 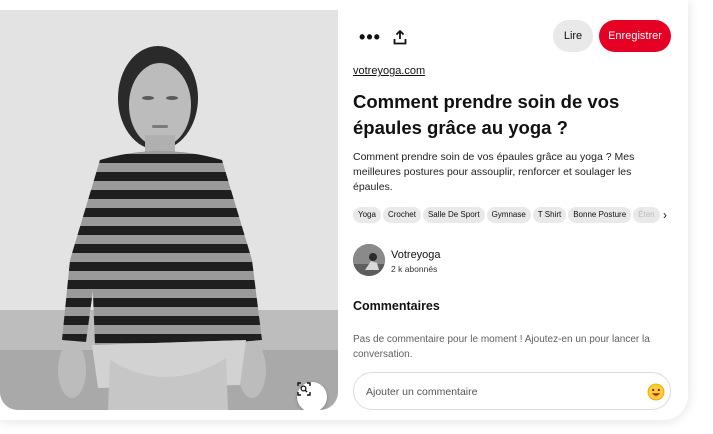 I want to click on tag-chip: Salle De Sport, so click(x=453, y=215).